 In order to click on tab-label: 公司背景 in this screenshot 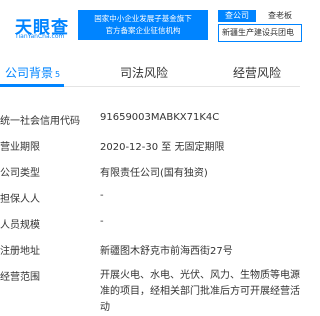, I will do `click(29, 73)`.